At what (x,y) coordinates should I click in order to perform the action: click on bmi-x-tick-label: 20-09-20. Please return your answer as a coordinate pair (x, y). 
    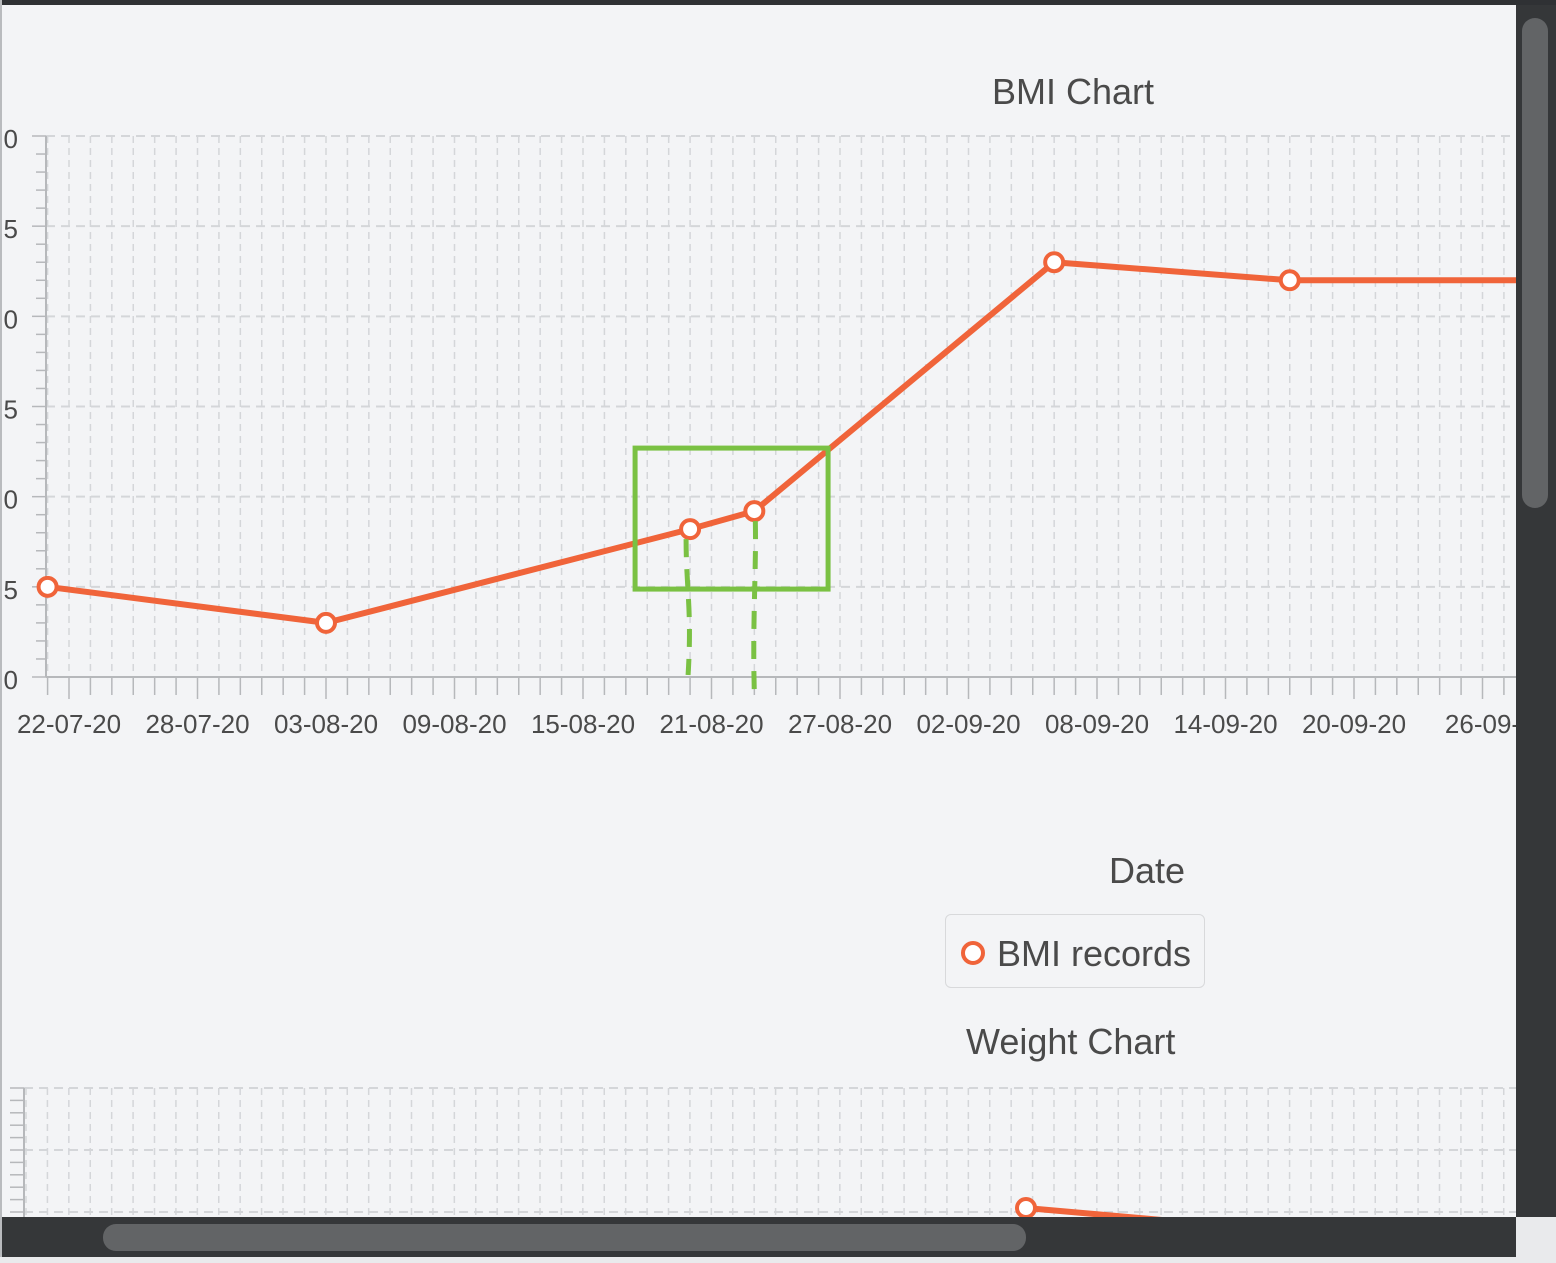
    Looking at the image, I should click on (1354, 724).